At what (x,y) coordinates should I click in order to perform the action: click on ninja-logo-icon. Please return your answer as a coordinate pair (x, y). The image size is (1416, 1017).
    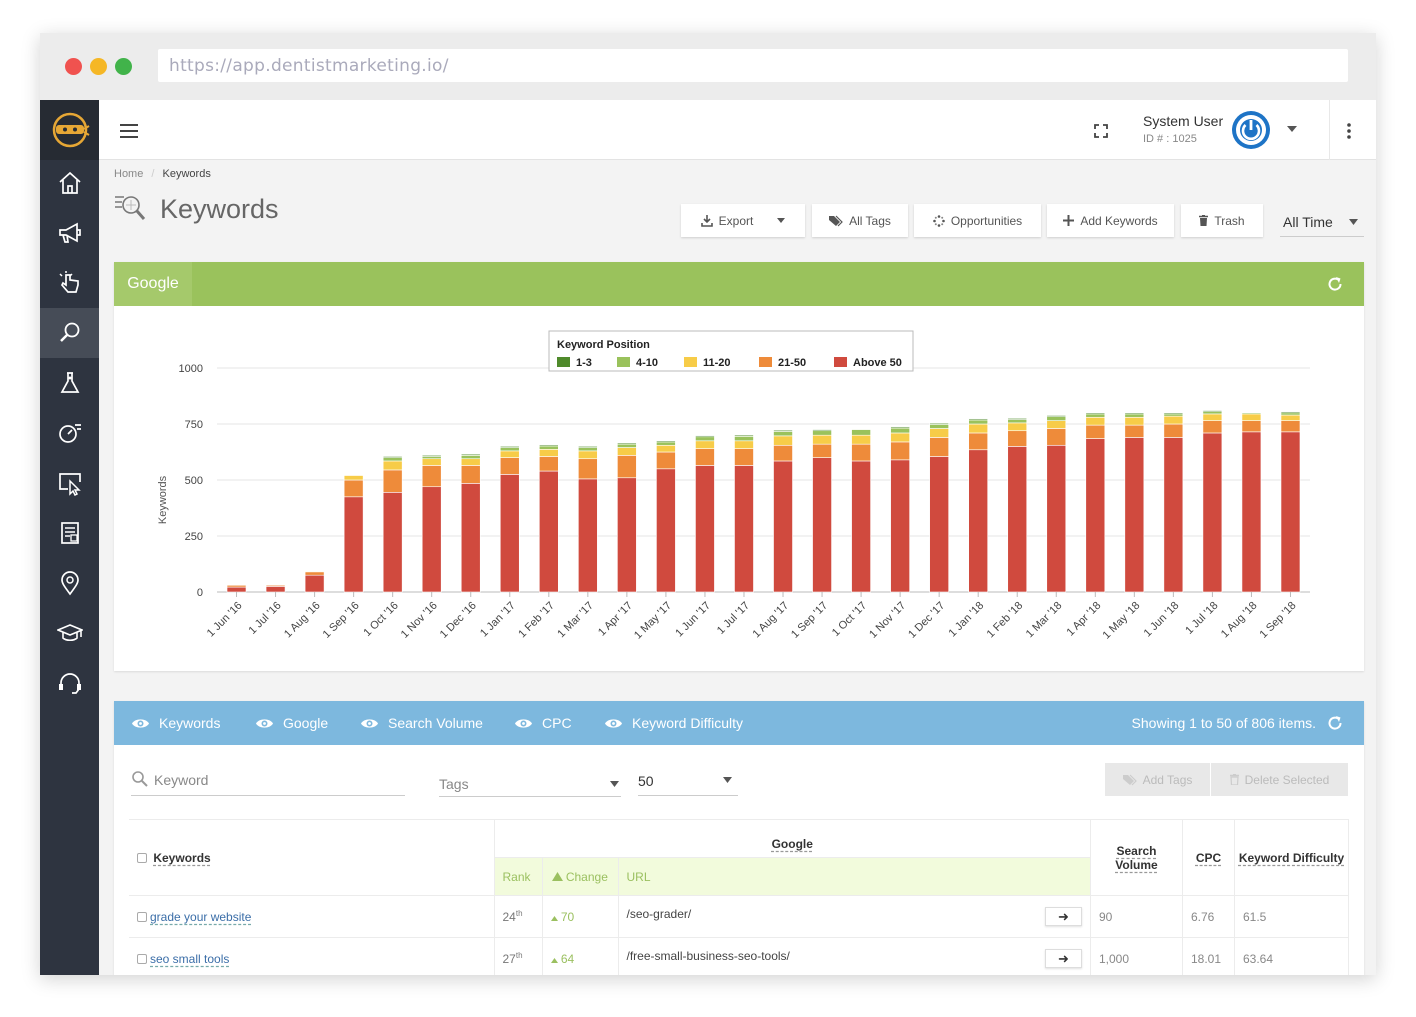
    Looking at the image, I should click on (71, 130).